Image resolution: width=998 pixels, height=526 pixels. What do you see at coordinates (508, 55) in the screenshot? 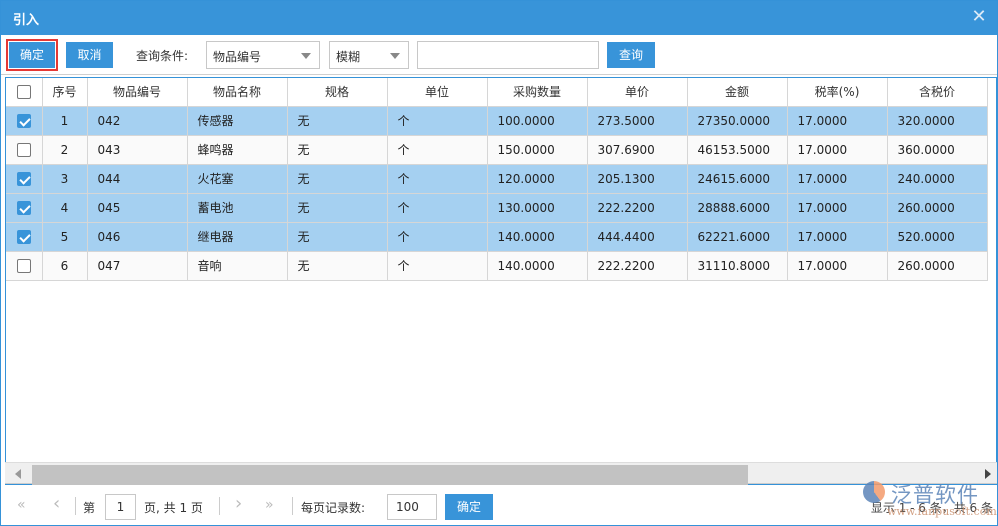
I see `search-input` at bounding box center [508, 55].